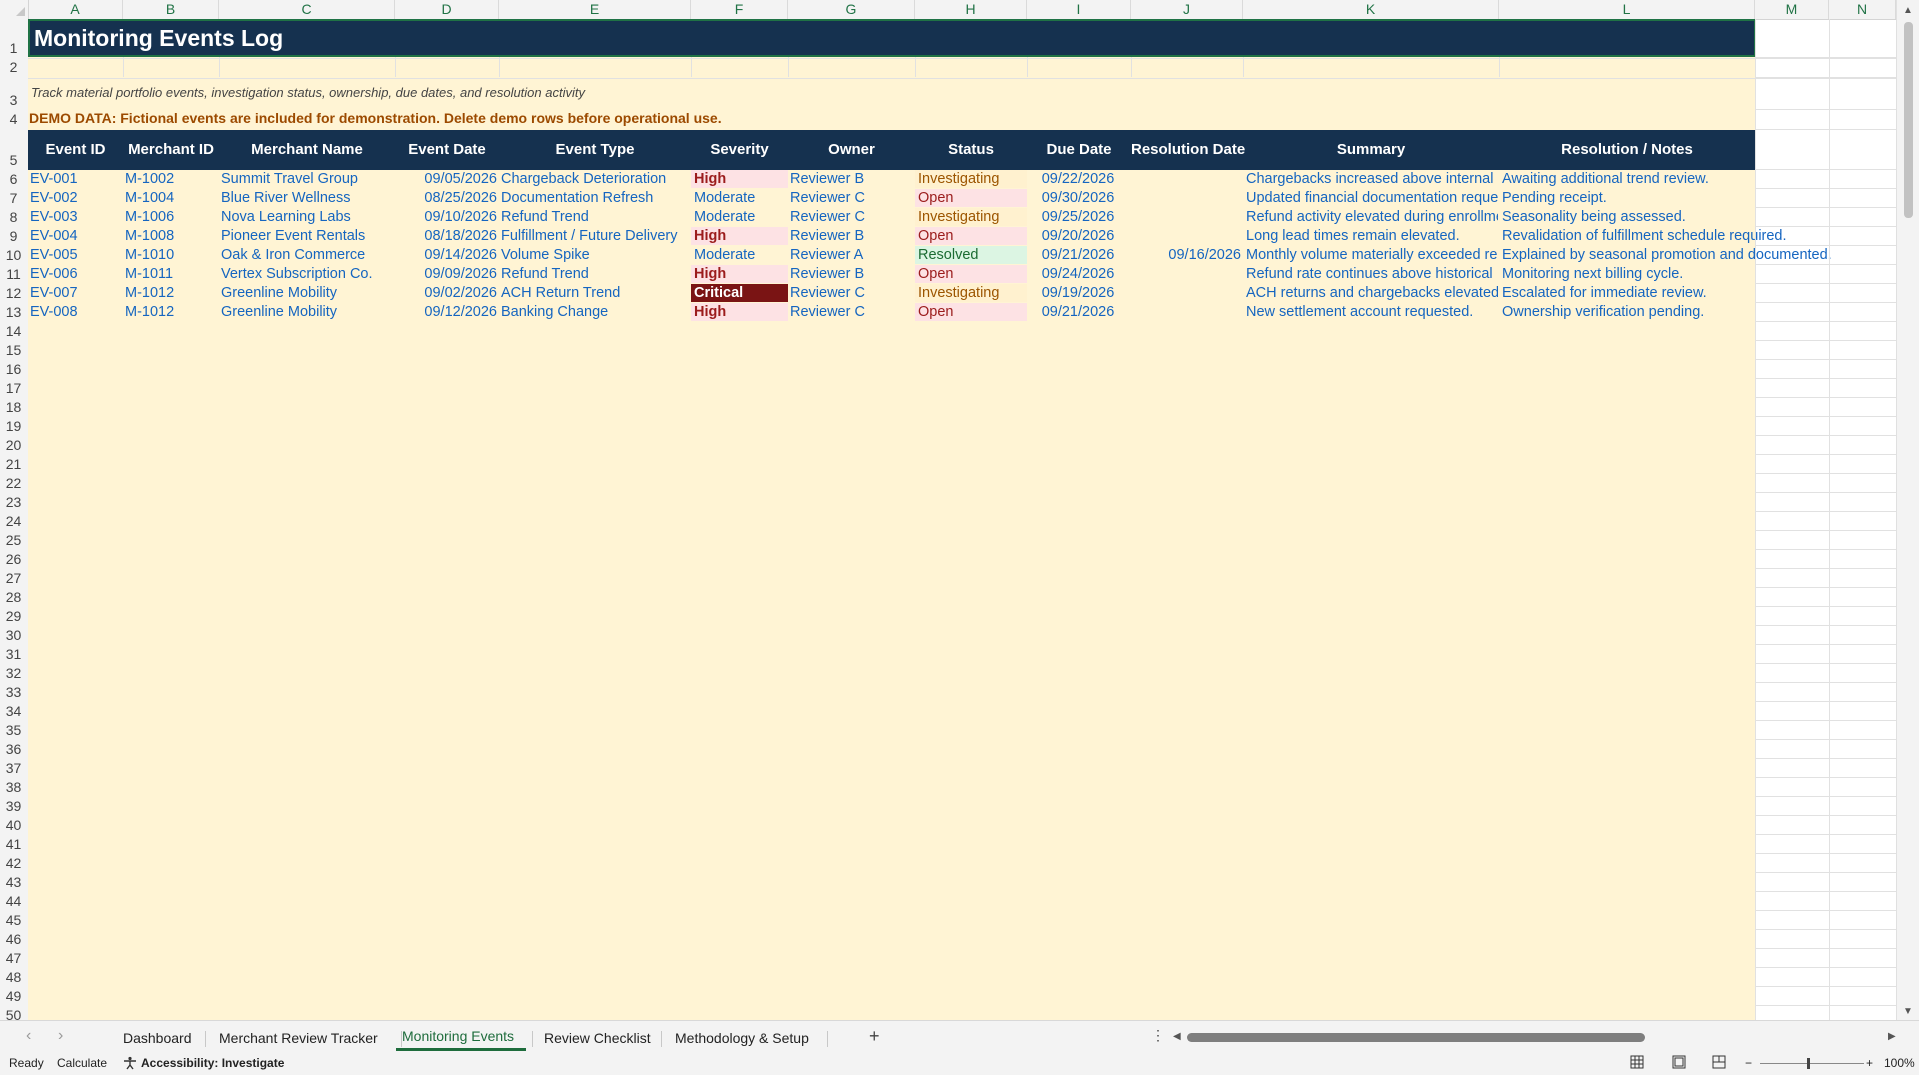  Describe the element at coordinates (13, 749) in the screenshot. I see `row-header-36: 36` at that location.